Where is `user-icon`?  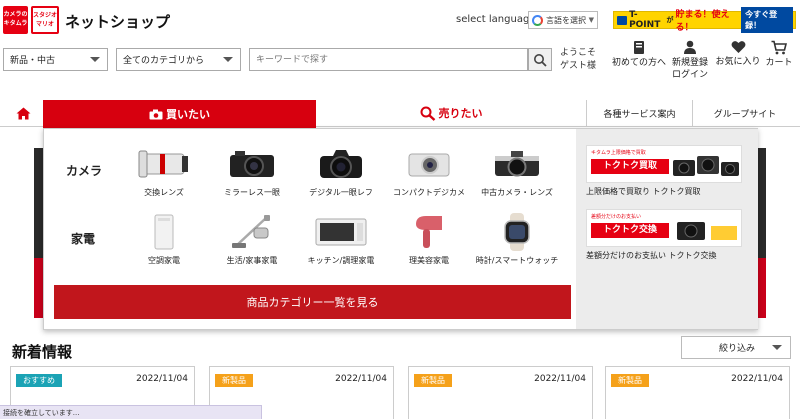
user-icon is located at coordinates (690, 47).